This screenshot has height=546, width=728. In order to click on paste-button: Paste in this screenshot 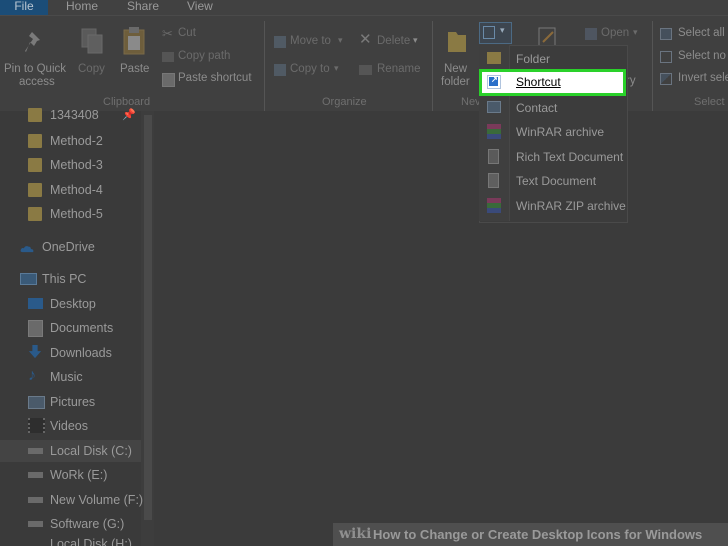, I will do `click(135, 55)`.